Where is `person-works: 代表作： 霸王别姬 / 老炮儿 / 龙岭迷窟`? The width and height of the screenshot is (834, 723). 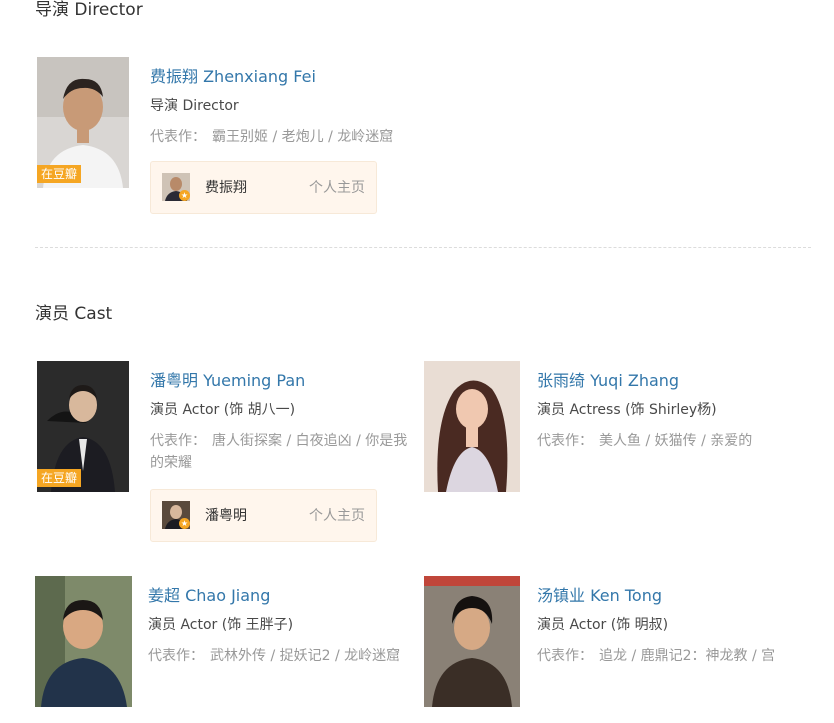 person-works: 代表作： 霸王别姬 / 老炮儿 / 龙岭迷窟 is located at coordinates (271, 137).